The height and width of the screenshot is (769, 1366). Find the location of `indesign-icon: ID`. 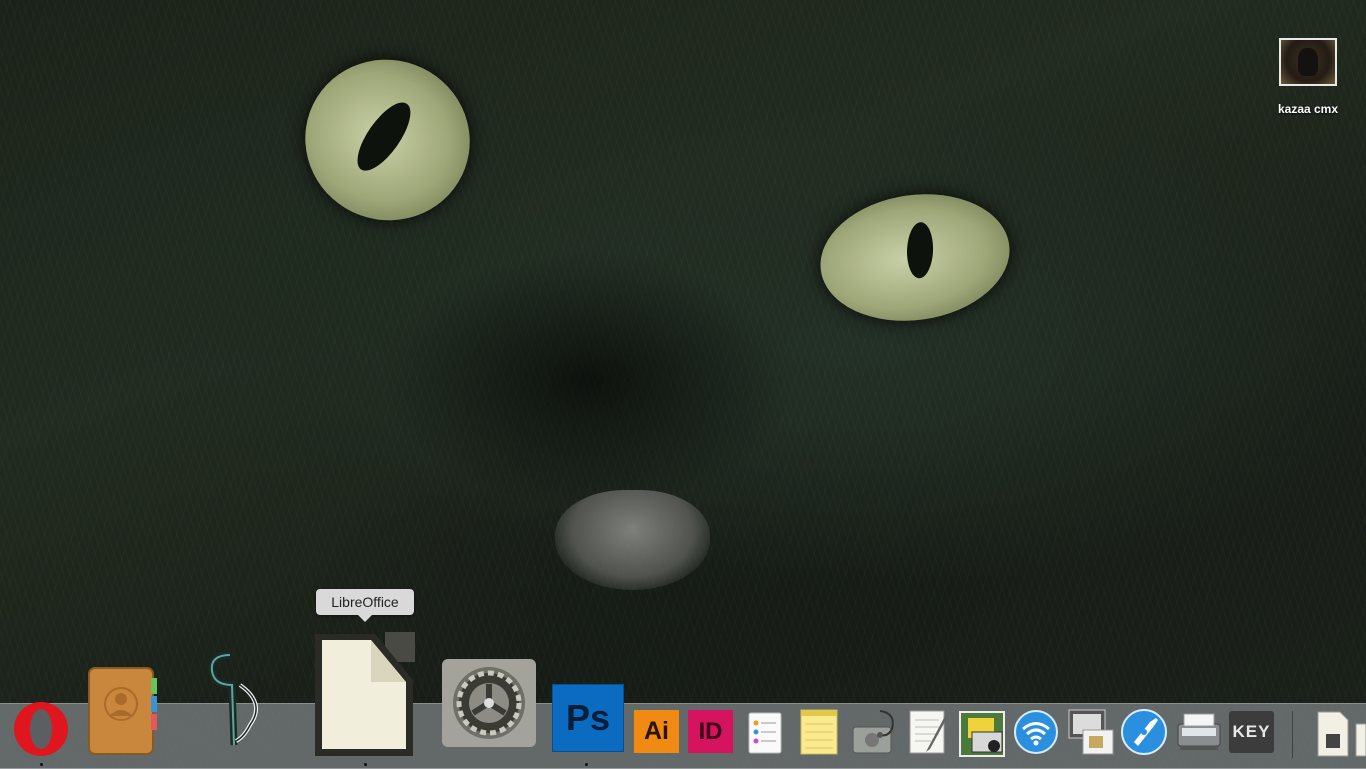

indesign-icon: ID is located at coordinates (710, 731).